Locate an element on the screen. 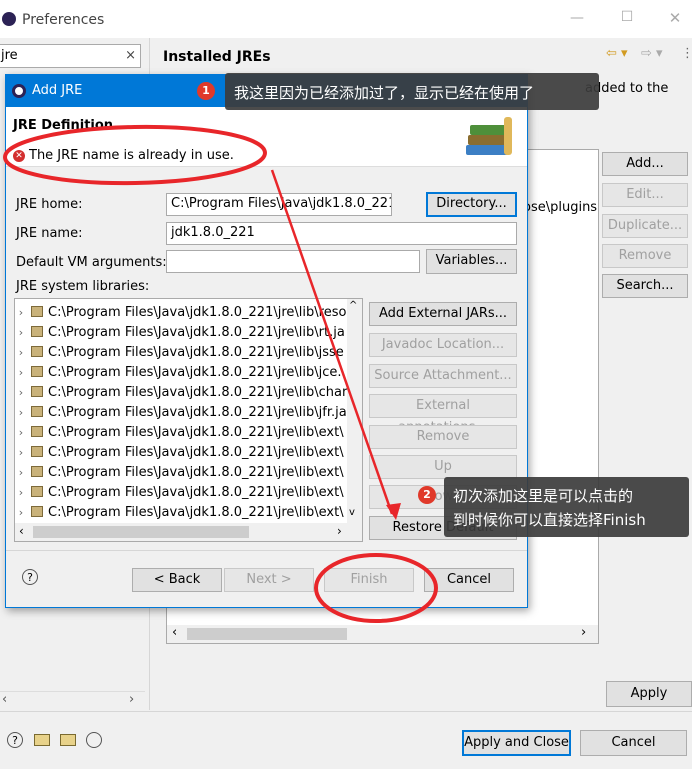 The height and width of the screenshot is (769, 692). next-button: Next > is located at coordinates (269, 580).